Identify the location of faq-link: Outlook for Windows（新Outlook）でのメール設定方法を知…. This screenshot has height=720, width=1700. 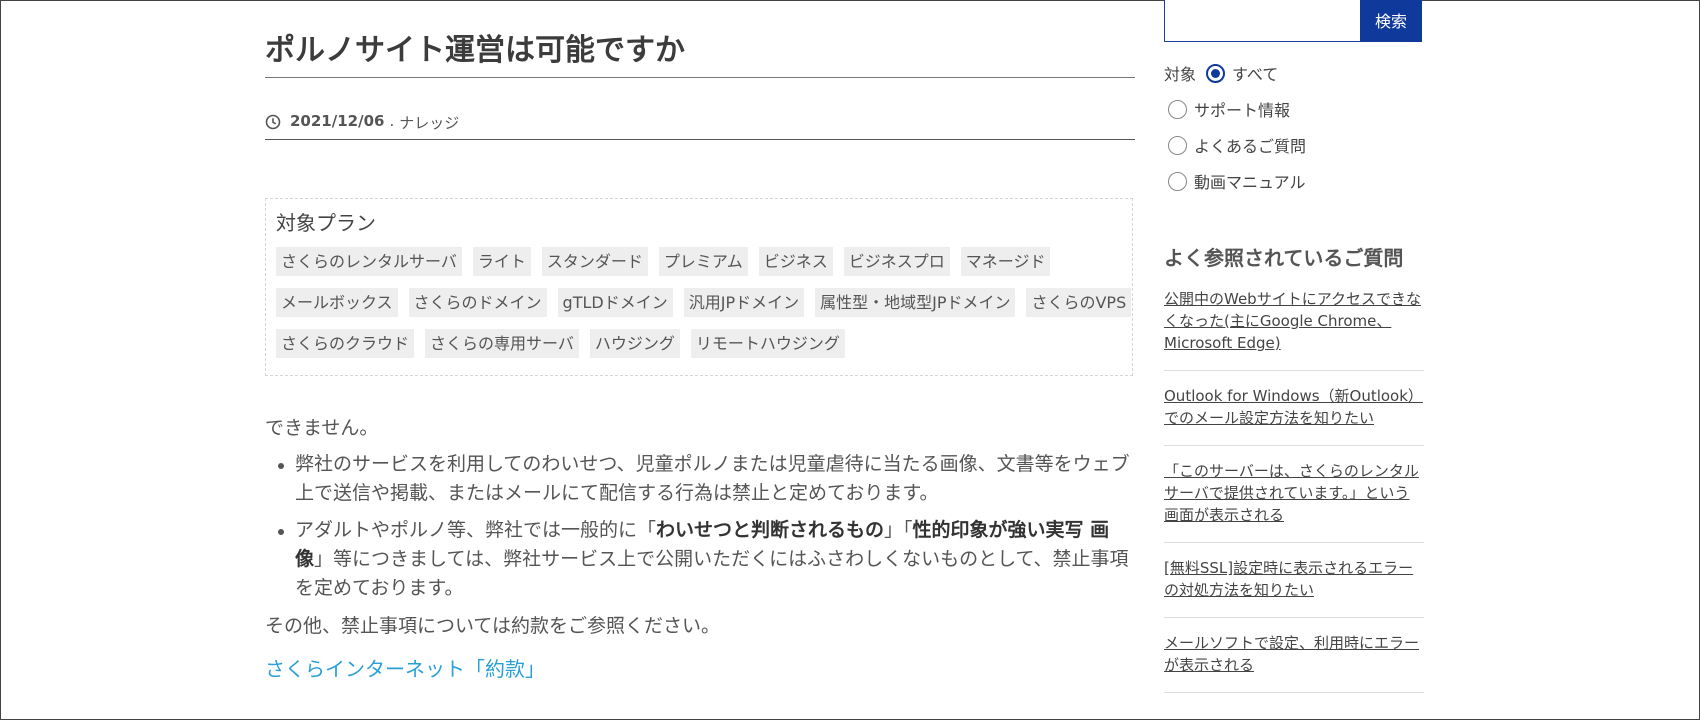
(1294, 407).